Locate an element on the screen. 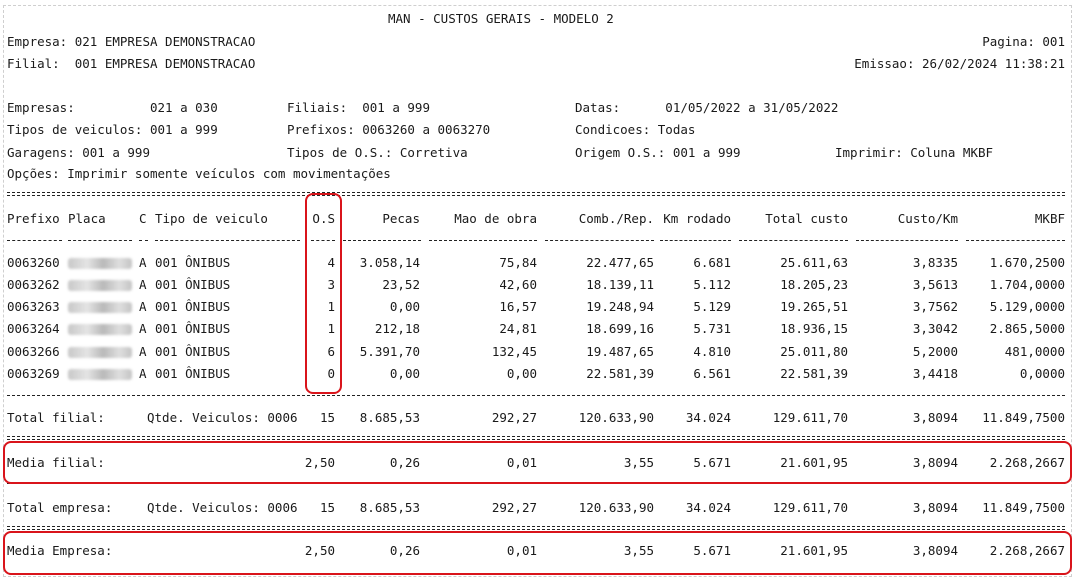 This screenshot has width=1076, height=579. total-filial-os: 15 is located at coordinates (327, 417).